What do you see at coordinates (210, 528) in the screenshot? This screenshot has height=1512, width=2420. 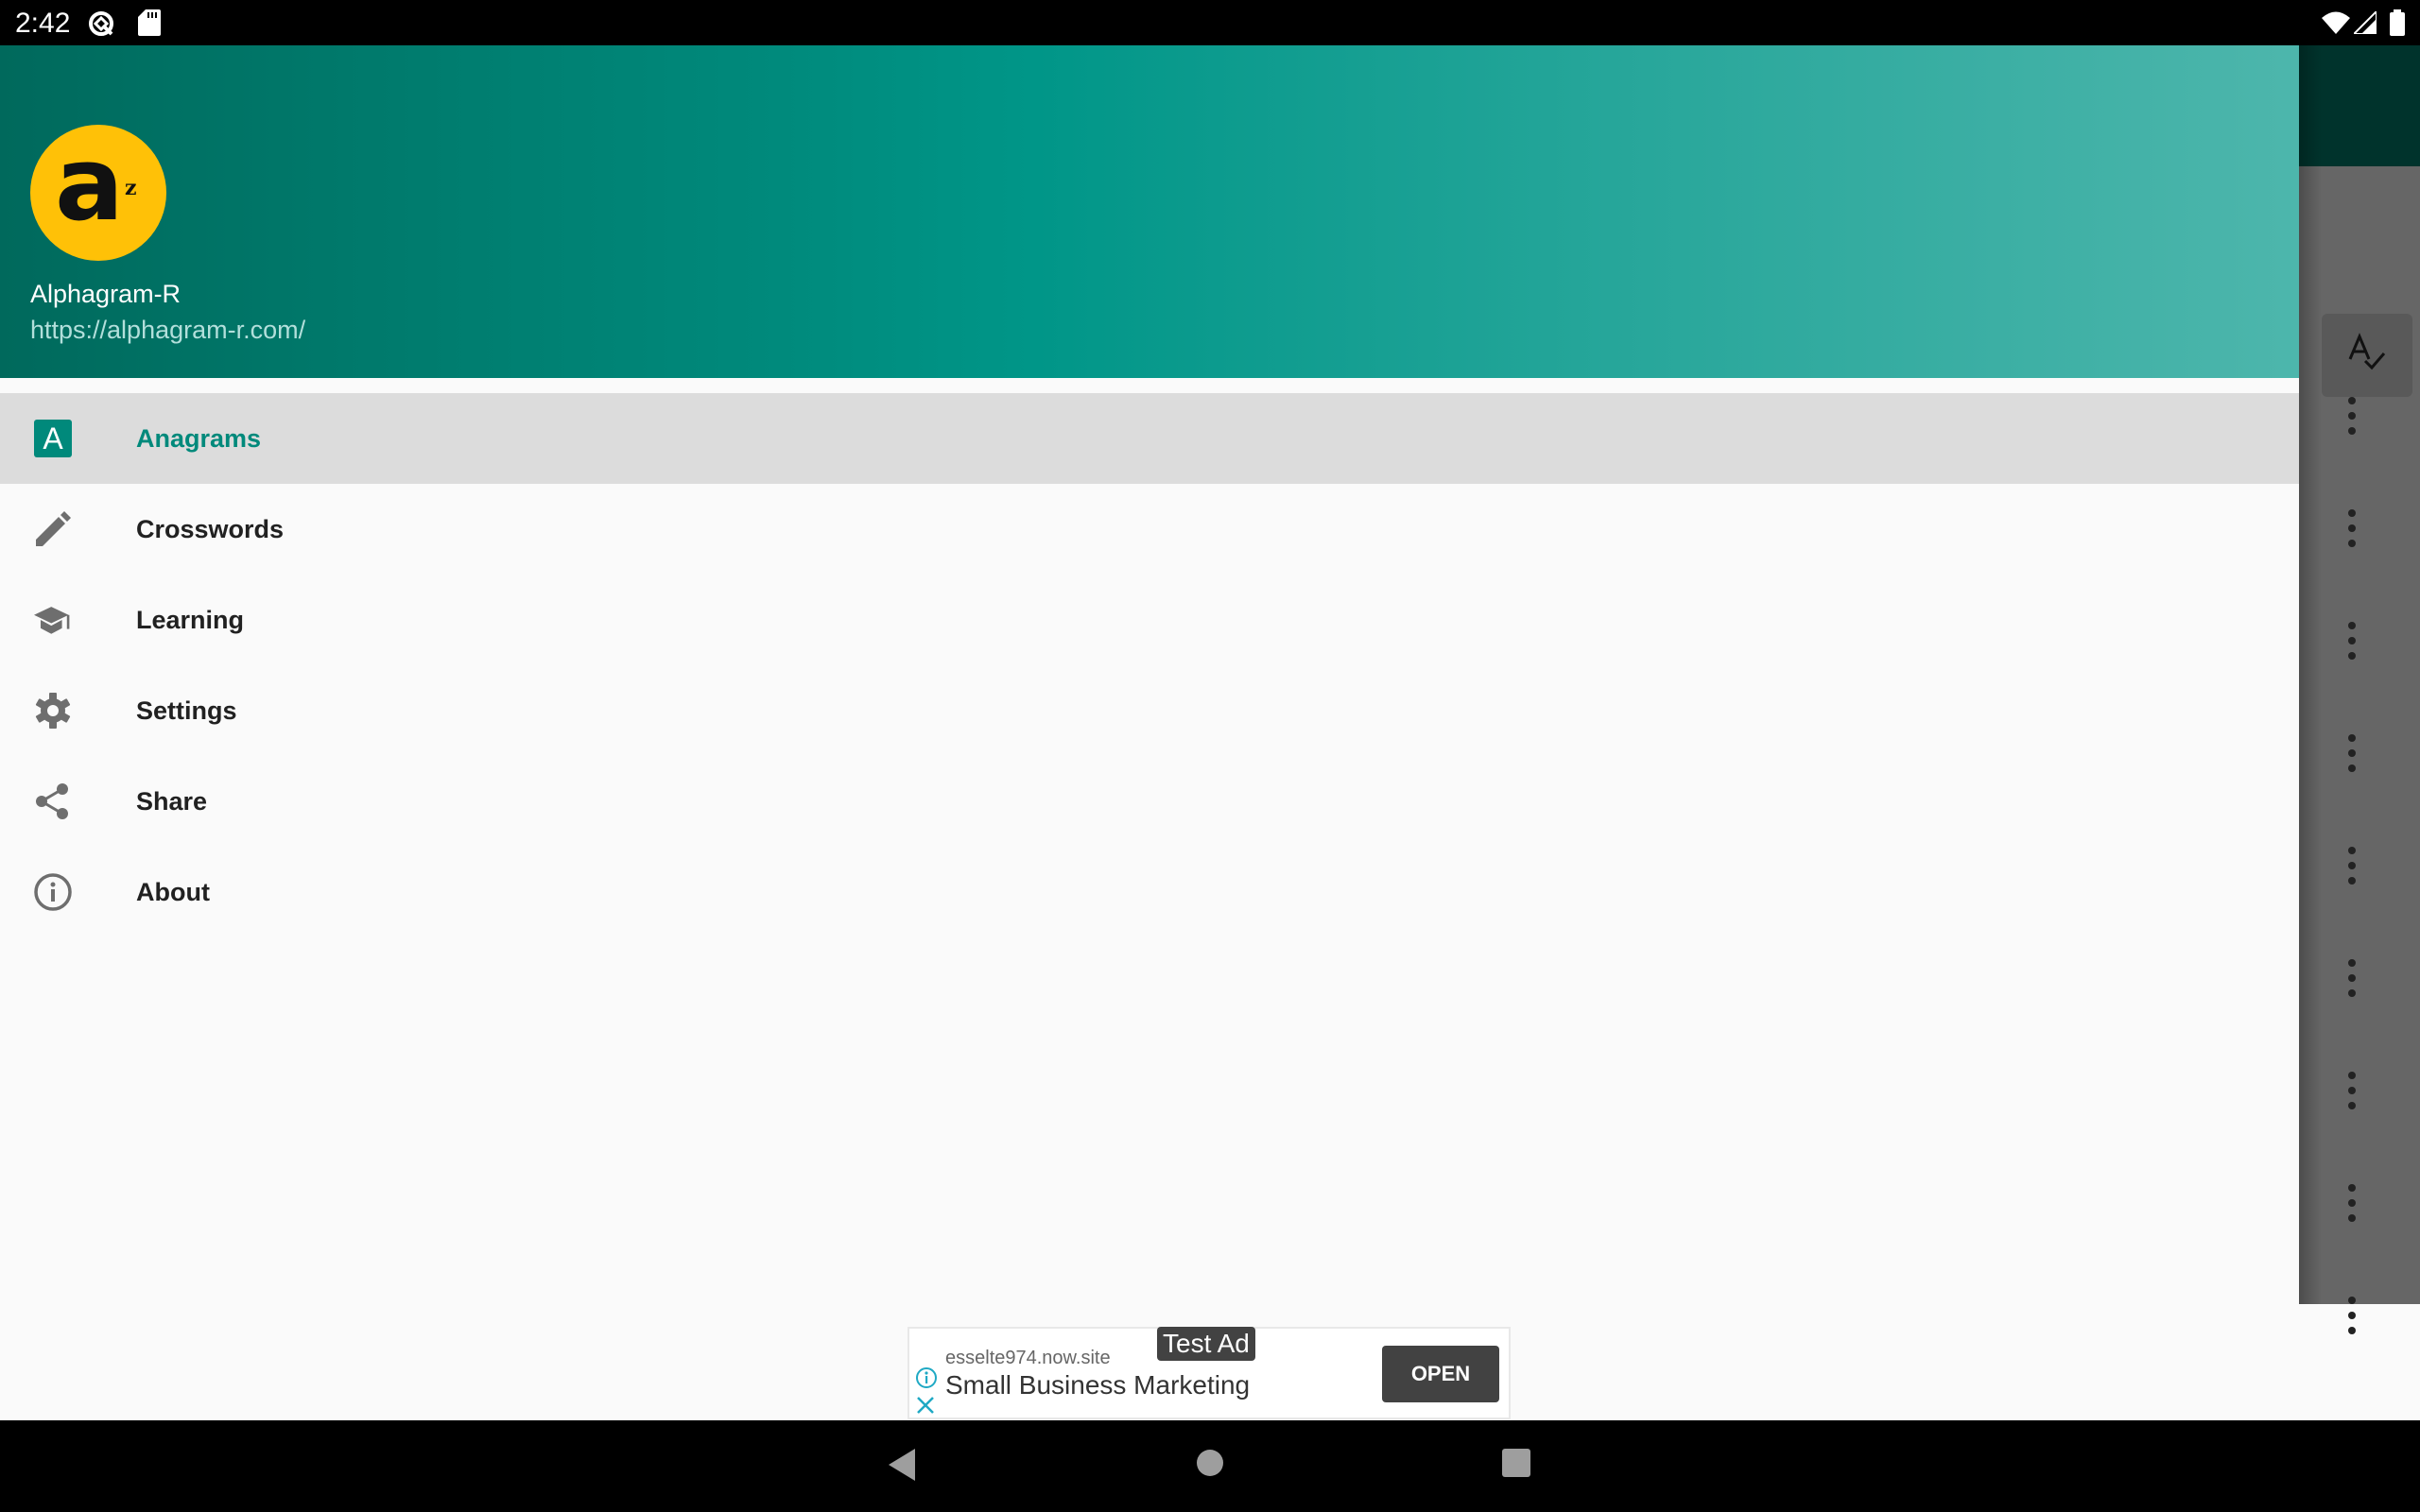 I see `menu-item-label: Crosswords` at bounding box center [210, 528].